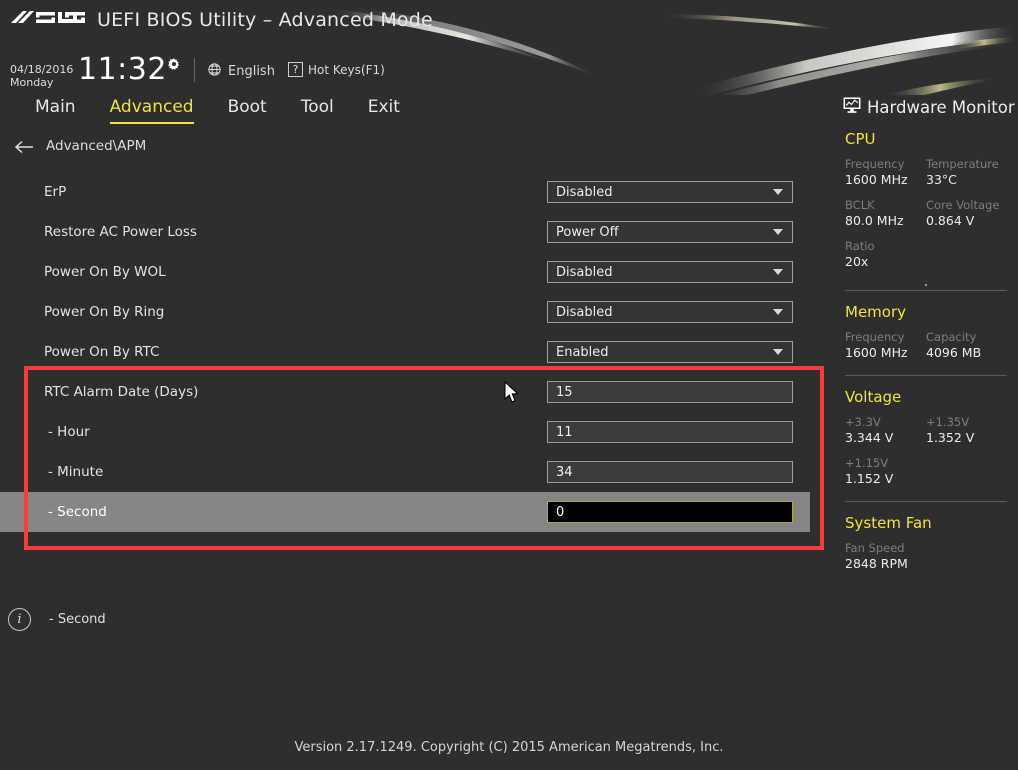  What do you see at coordinates (55, 109) in the screenshot?
I see `tab-main: Main` at bounding box center [55, 109].